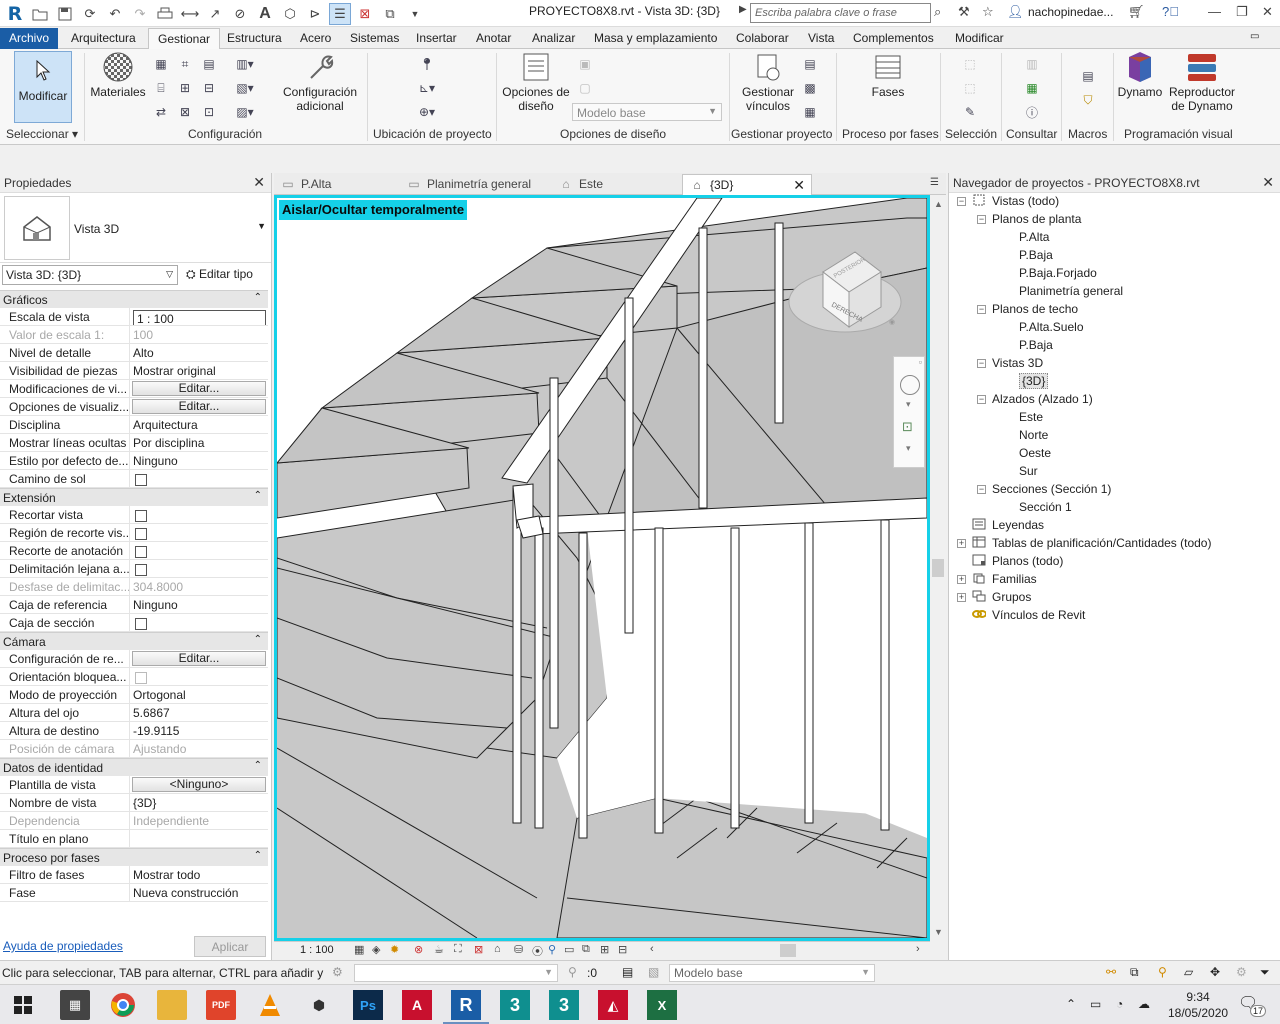 The image size is (1280, 1024). Describe the element at coordinates (908, 404) in the screenshot. I see `chevron-down-icon: ▾` at that location.